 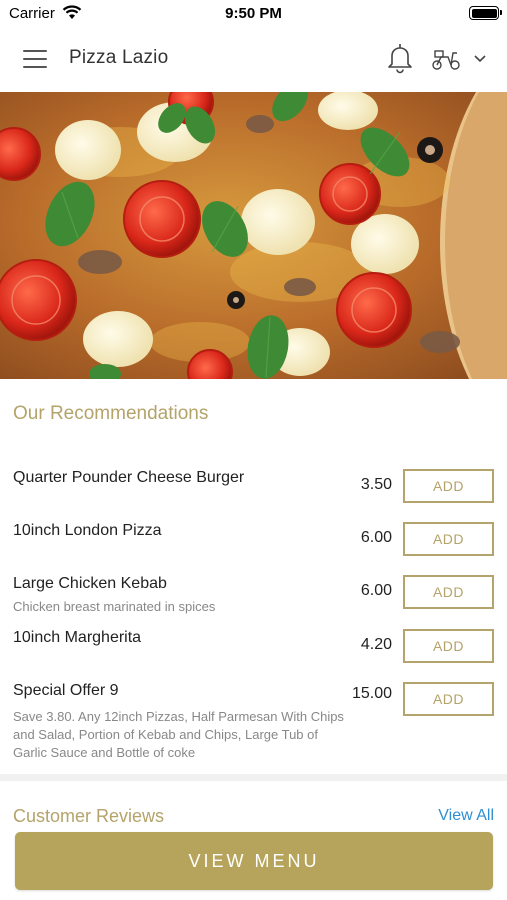 What do you see at coordinates (253, 650) in the screenshot?
I see `menu-item: 10inch Margherita 4.20 ADD` at bounding box center [253, 650].